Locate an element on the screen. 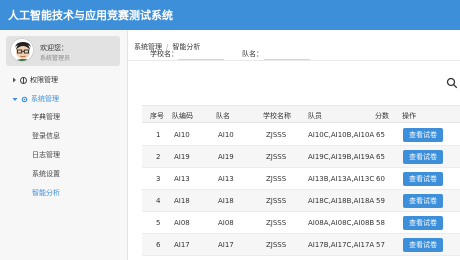 This screenshot has width=460, height=260. app-title: 人工智能技术与应用竞赛测试系统 is located at coordinates (90, 15).